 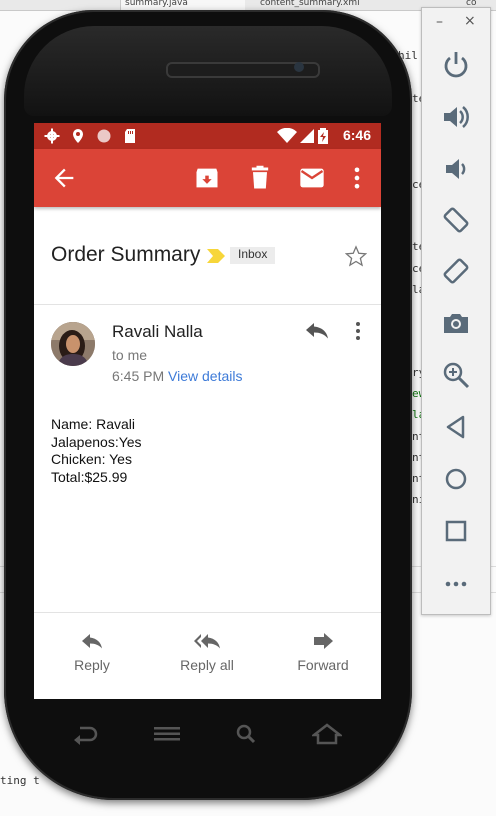 I want to click on trash-icon, so click(x=260, y=178).